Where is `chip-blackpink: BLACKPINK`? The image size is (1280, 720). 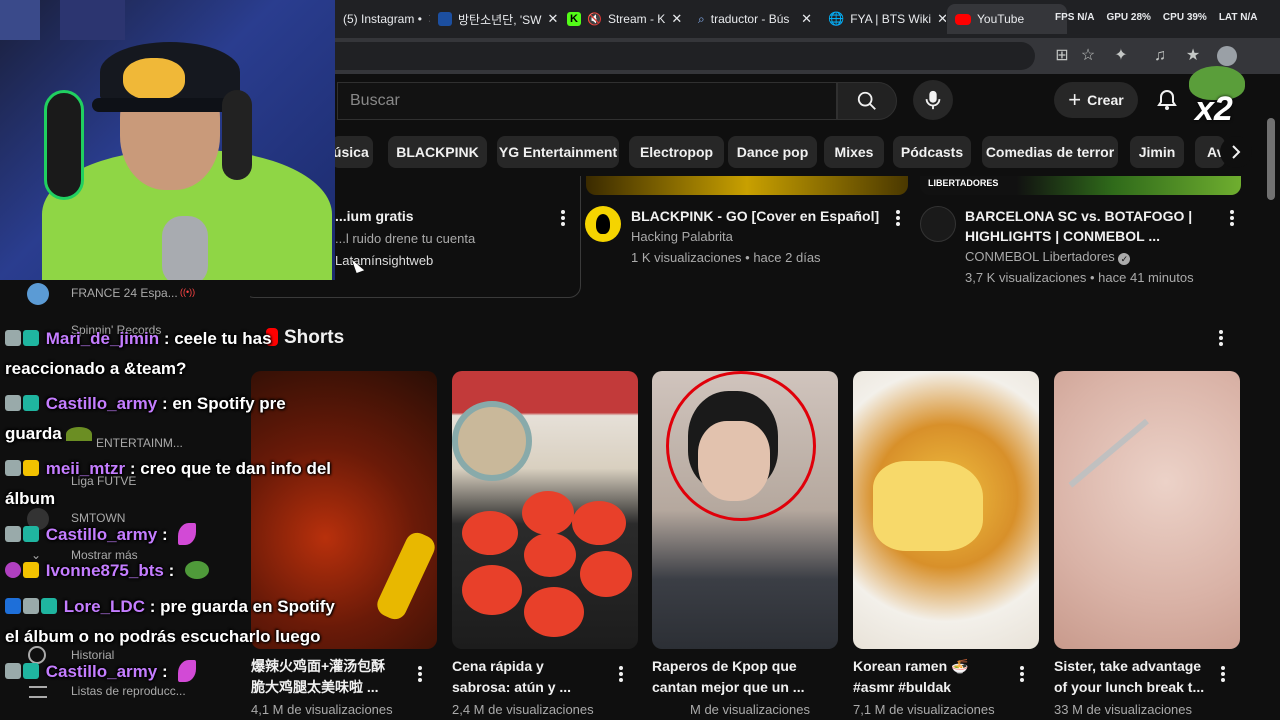 chip-blackpink: BLACKPINK is located at coordinates (437, 152).